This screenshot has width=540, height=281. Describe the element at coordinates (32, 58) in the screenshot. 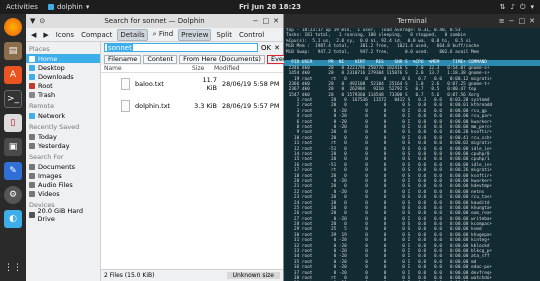

I see `home-icon` at that location.